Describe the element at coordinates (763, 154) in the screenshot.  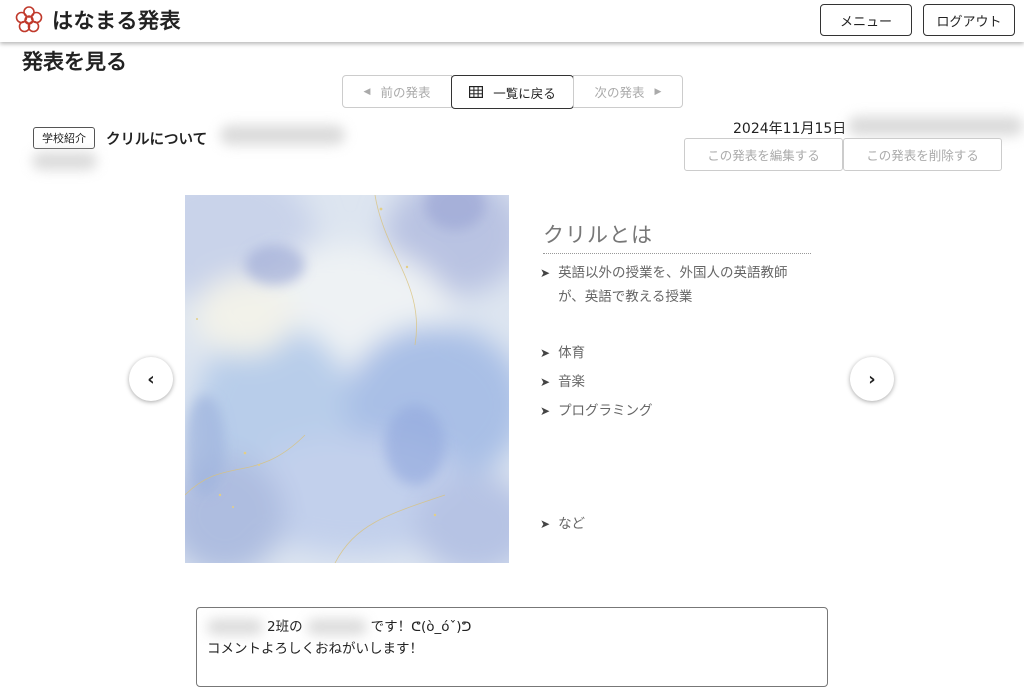
I see `edit-presentation-button: この発表を編集する` at that location.